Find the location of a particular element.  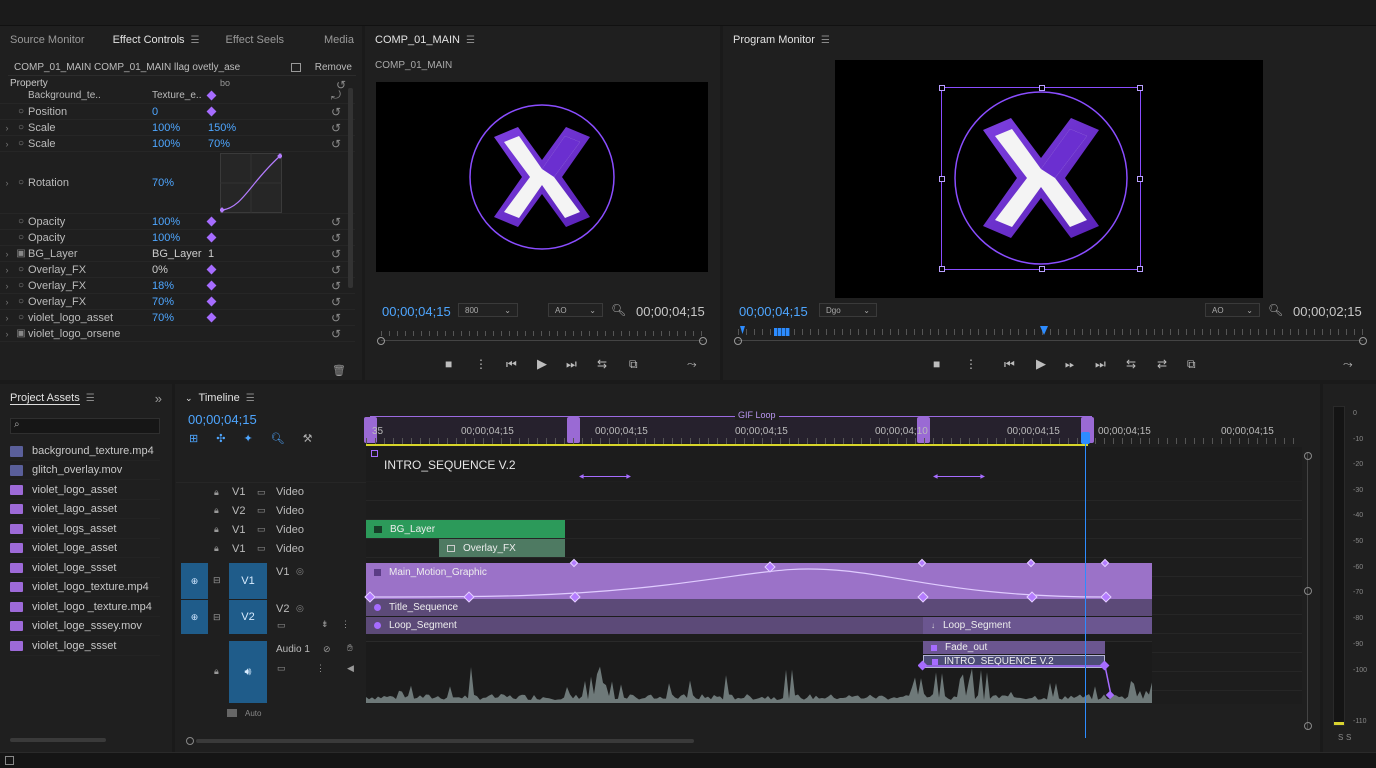

trash-icon: 🗑 is located at coordinates (339, 370).